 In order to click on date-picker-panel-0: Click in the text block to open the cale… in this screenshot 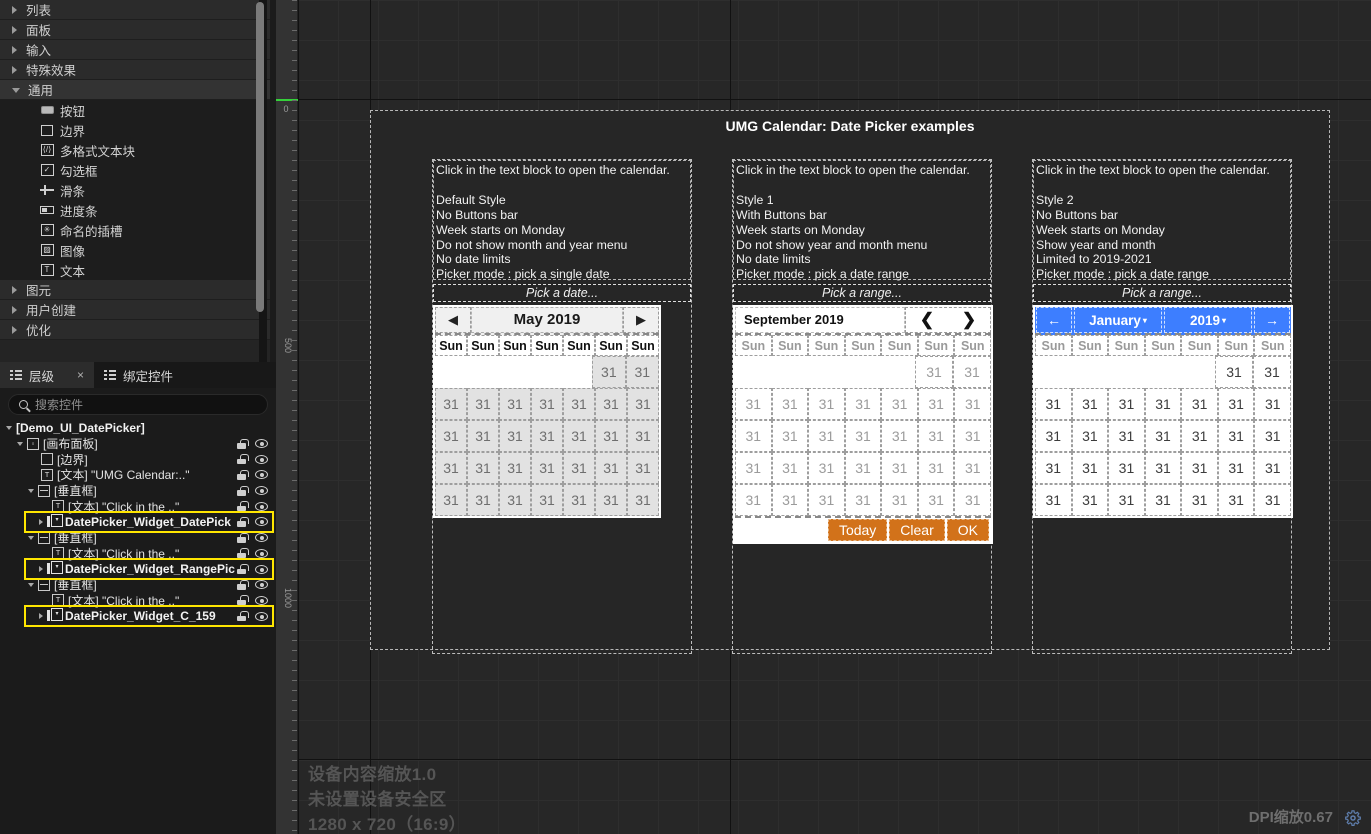, I will do `click(562, 406)`.